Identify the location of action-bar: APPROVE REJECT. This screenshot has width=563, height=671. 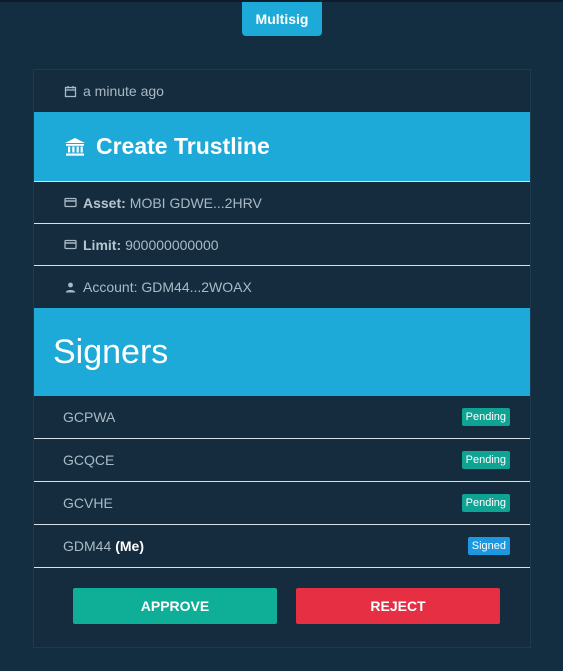
(282, 596).